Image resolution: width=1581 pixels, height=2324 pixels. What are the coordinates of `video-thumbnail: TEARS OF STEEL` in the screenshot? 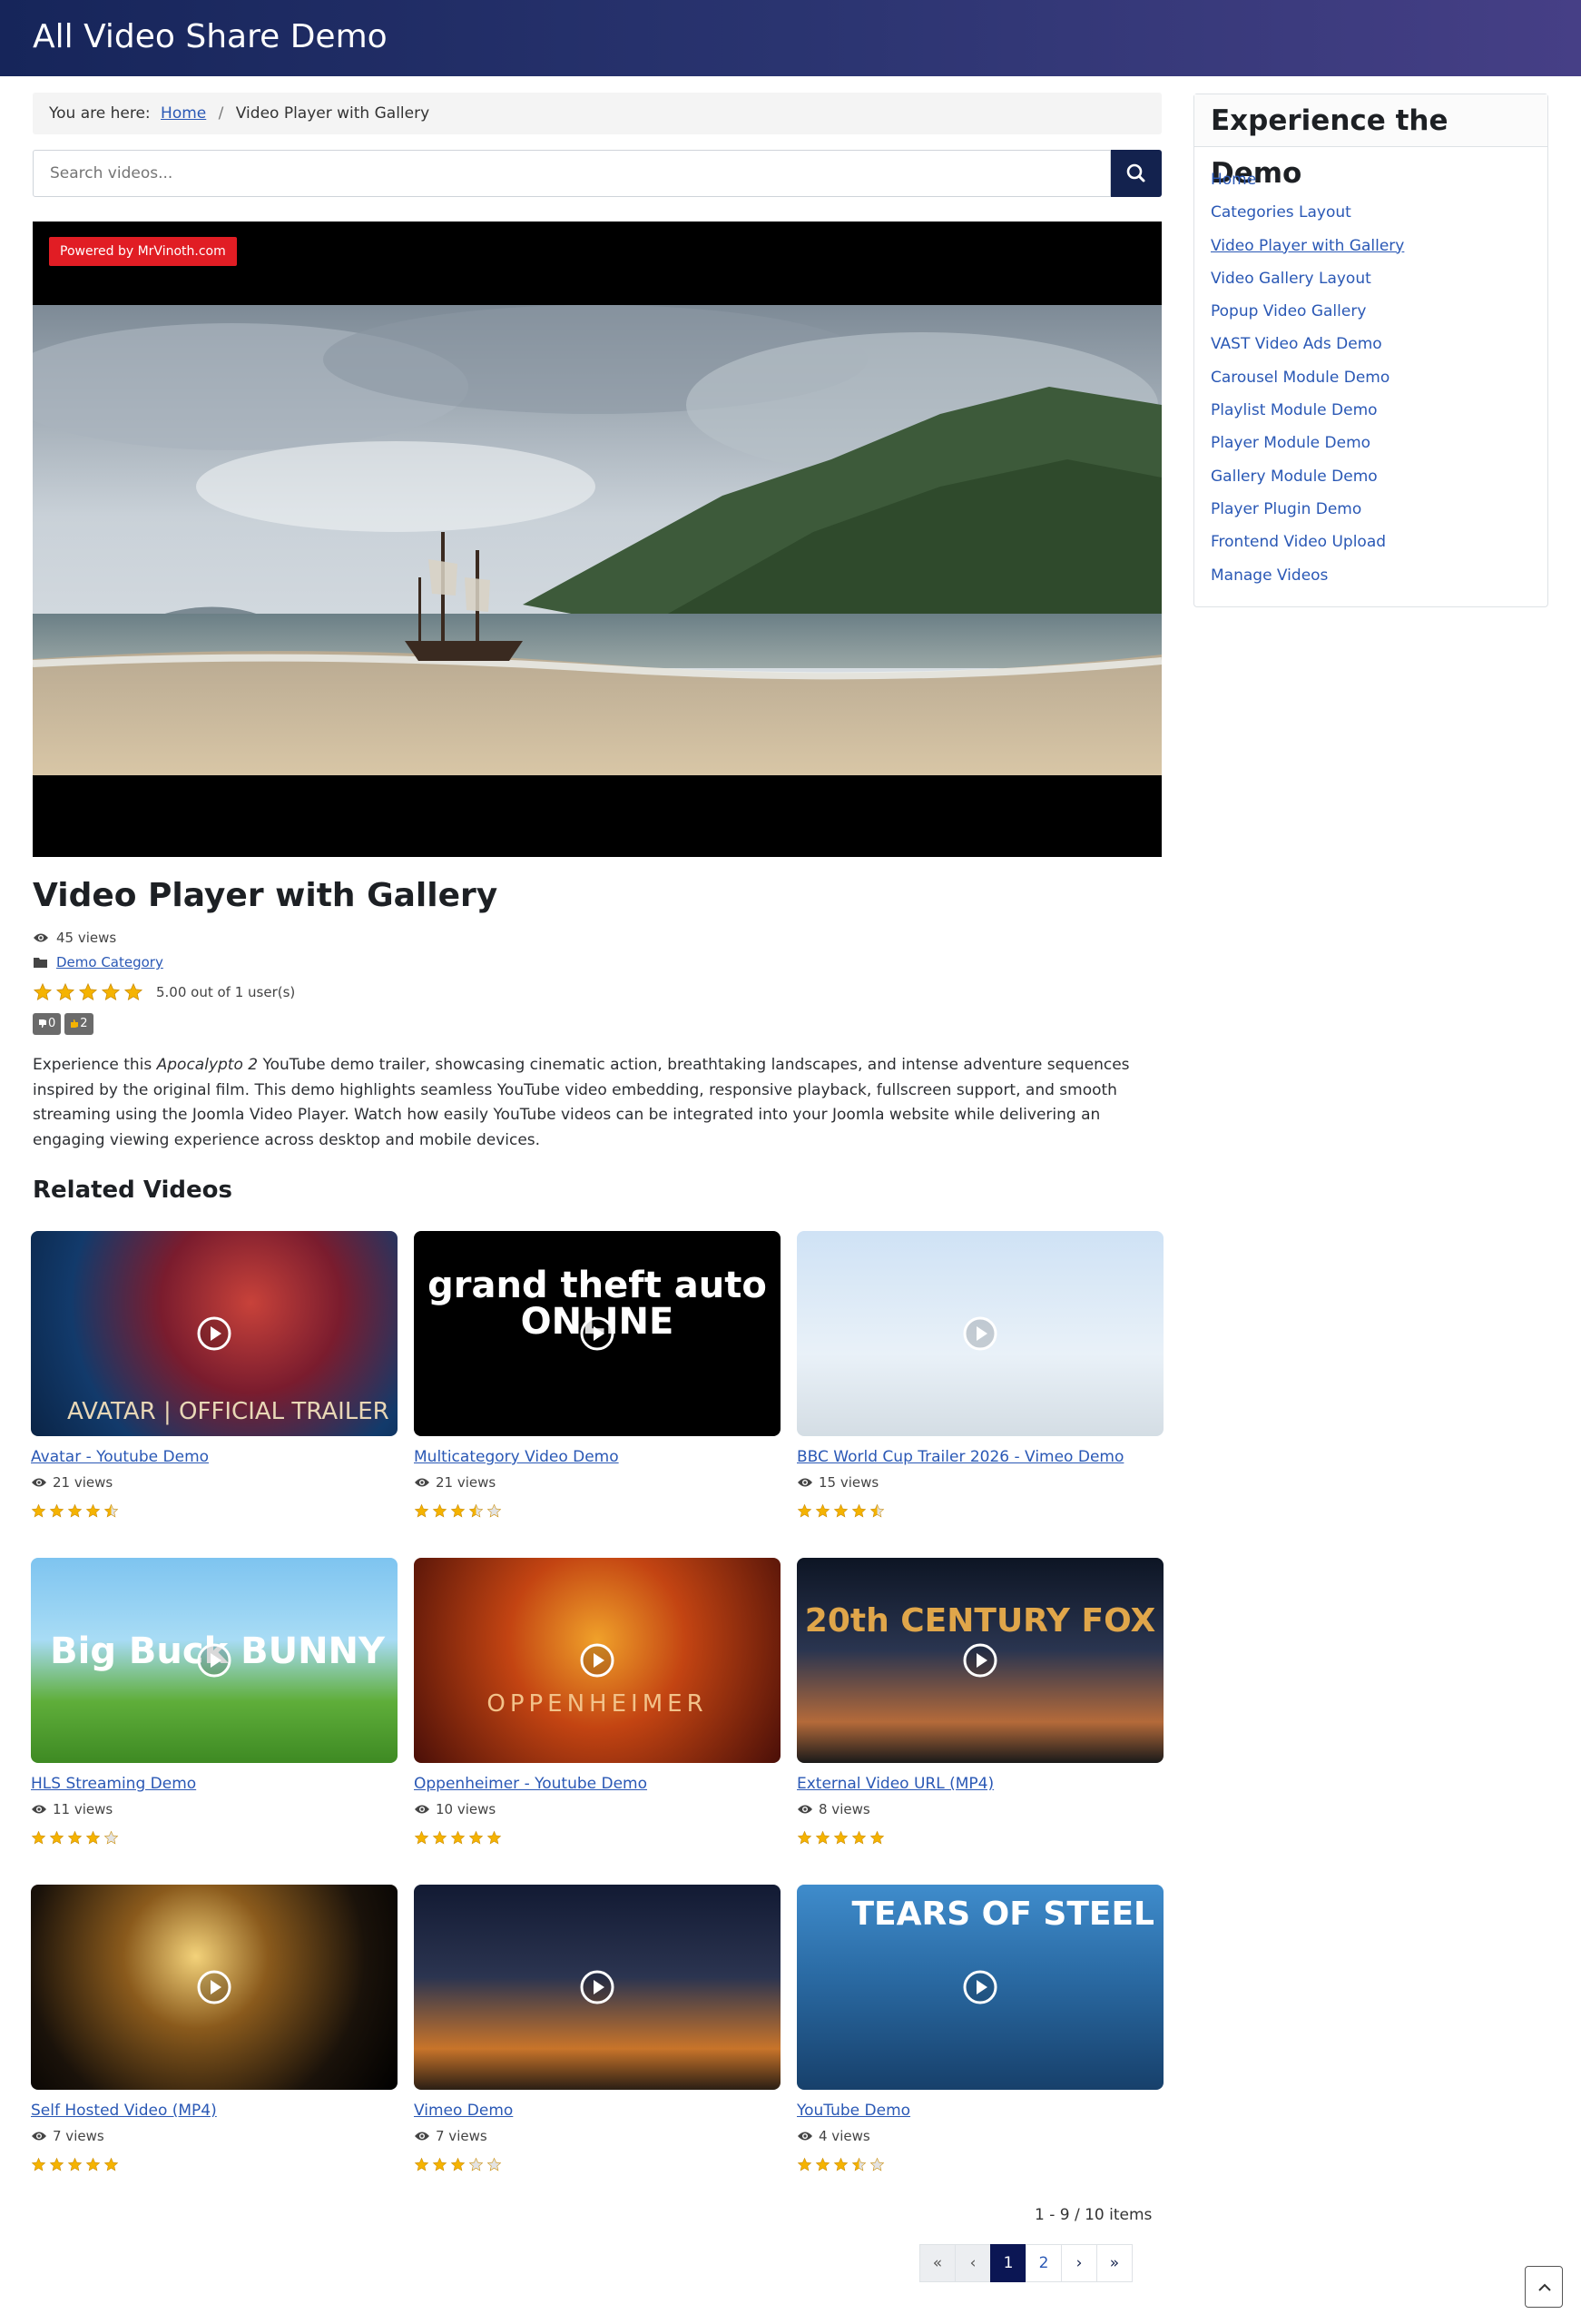 It's located at (980, 1987).